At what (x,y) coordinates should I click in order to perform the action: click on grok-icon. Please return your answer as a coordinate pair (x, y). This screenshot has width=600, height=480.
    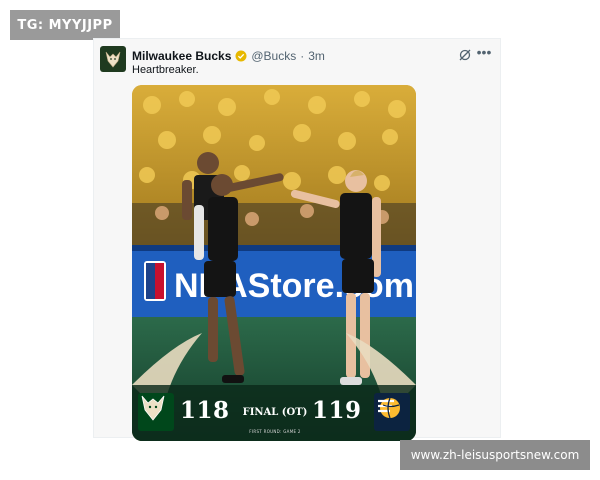
    Looking at the image, I should click on (465, 55).